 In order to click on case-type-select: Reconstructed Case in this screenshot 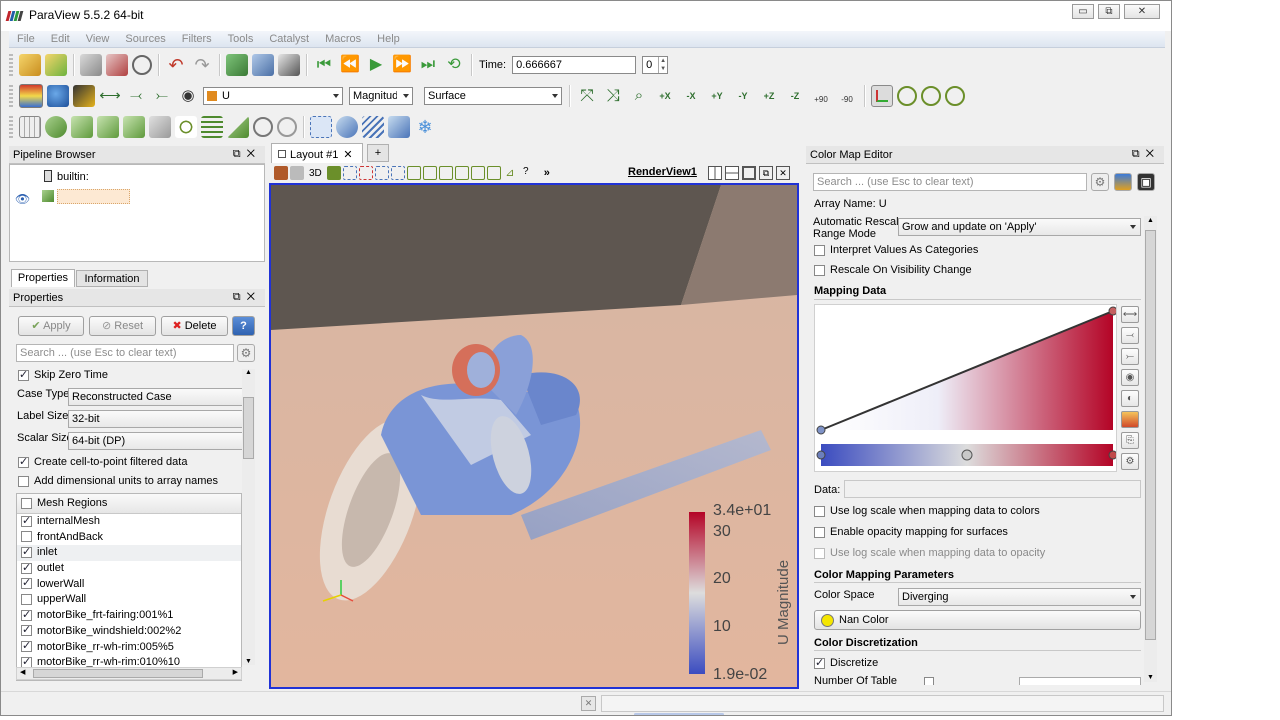, I will do `click(156, 397)`.